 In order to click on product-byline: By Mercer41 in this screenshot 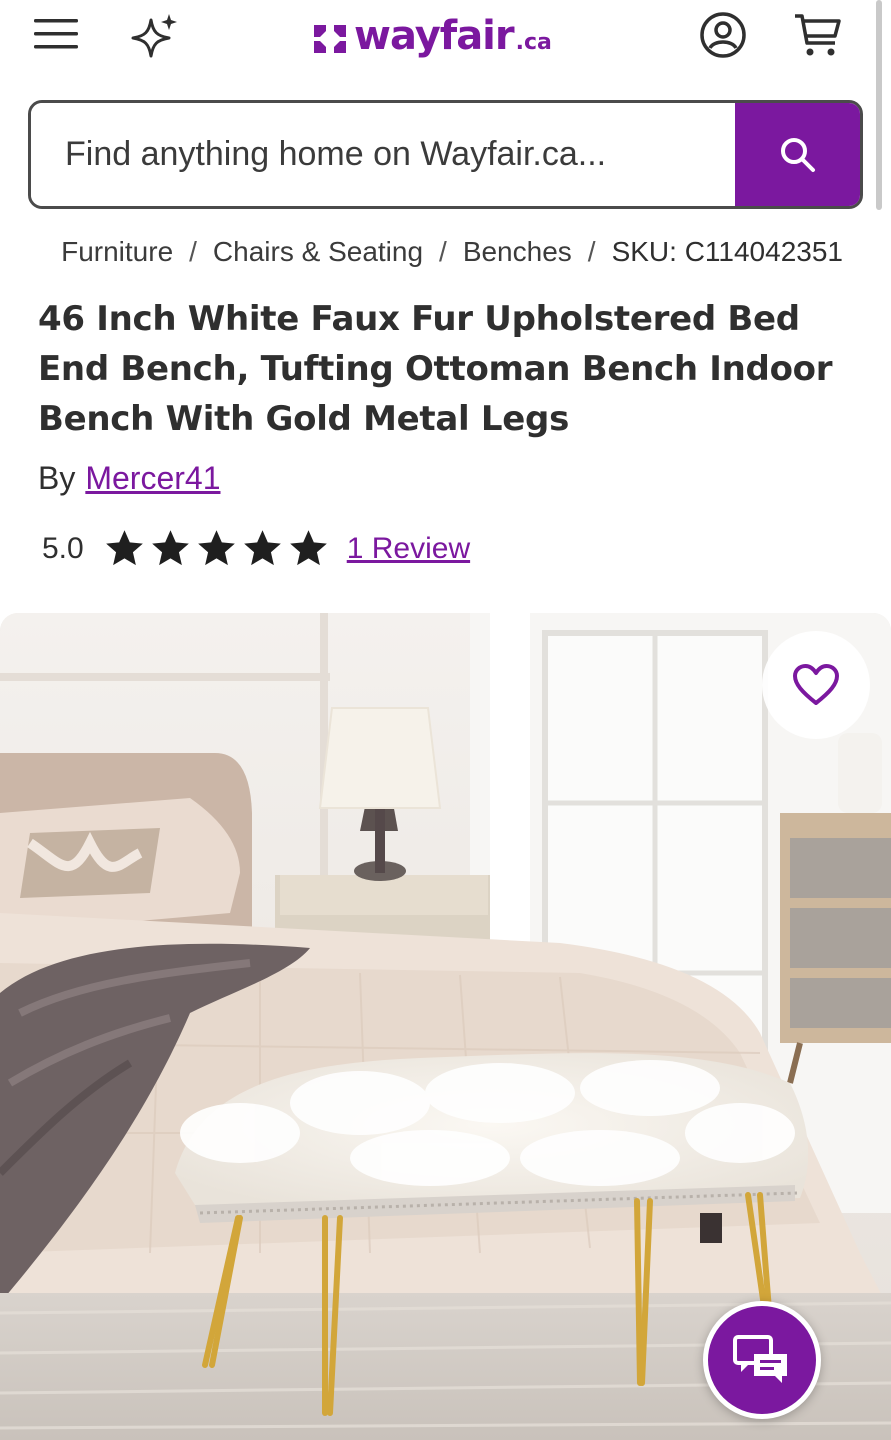, I will do `click(129, 478)`.